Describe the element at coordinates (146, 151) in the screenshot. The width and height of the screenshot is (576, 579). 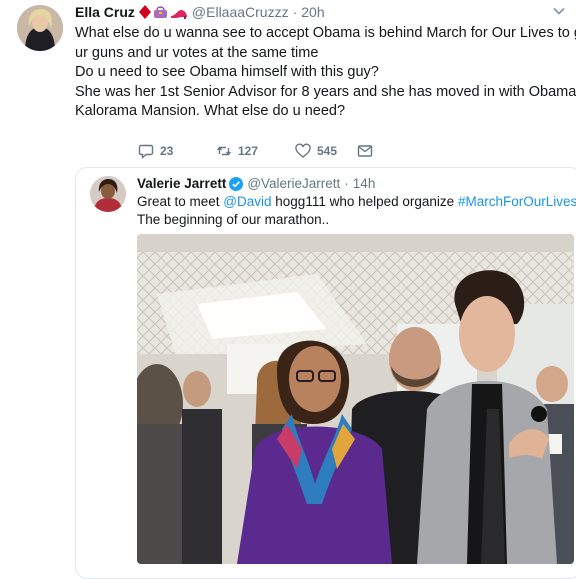
I see `reply-icon` at that location.